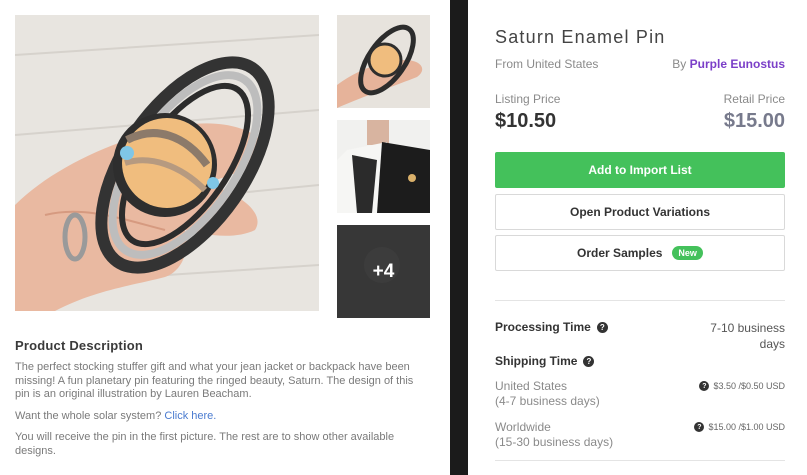 The height and width of the screenshot is (475, 807). Describe the element at coordinates (536, 361) in the screenshot. I see `shipping-time-text: Shipping Time` at that location.